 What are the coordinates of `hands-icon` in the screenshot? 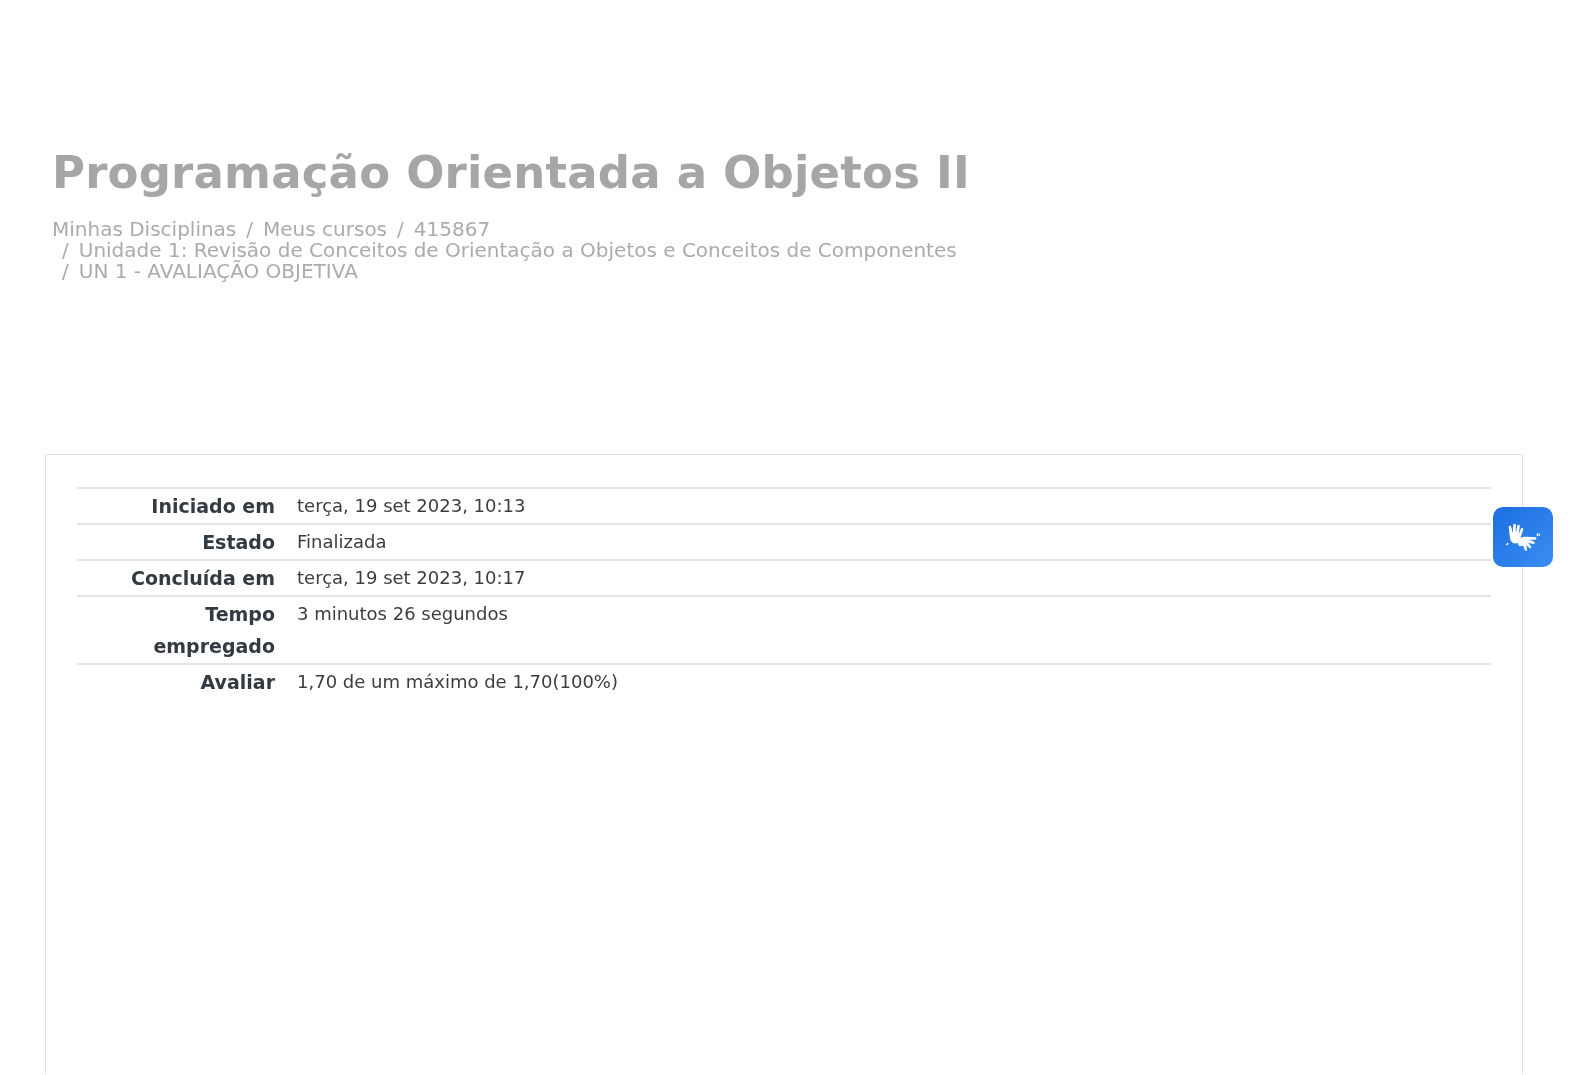 It's located at (1523, 537).